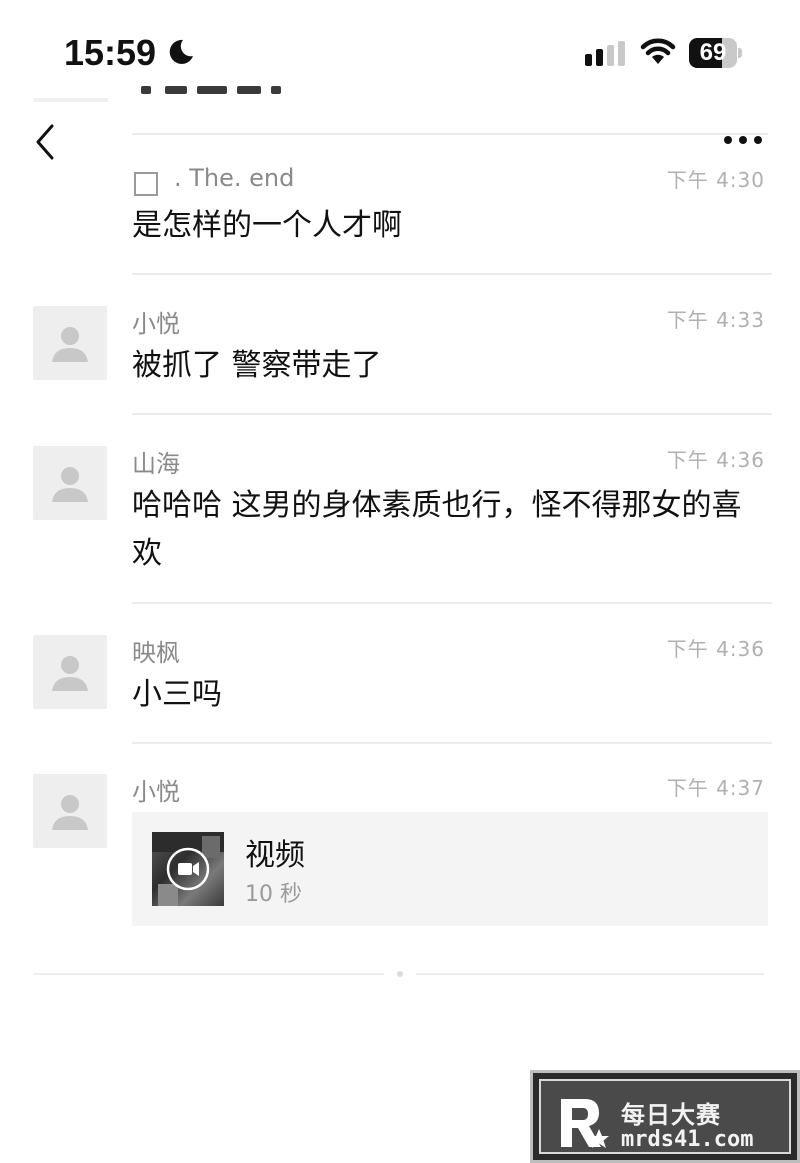 The height and width of the screenshot is (1163, 800). What do you see at coordinates (110, 52) in the screenshot?
I see `status-time: 15:59` at bounding box center [110, 52].